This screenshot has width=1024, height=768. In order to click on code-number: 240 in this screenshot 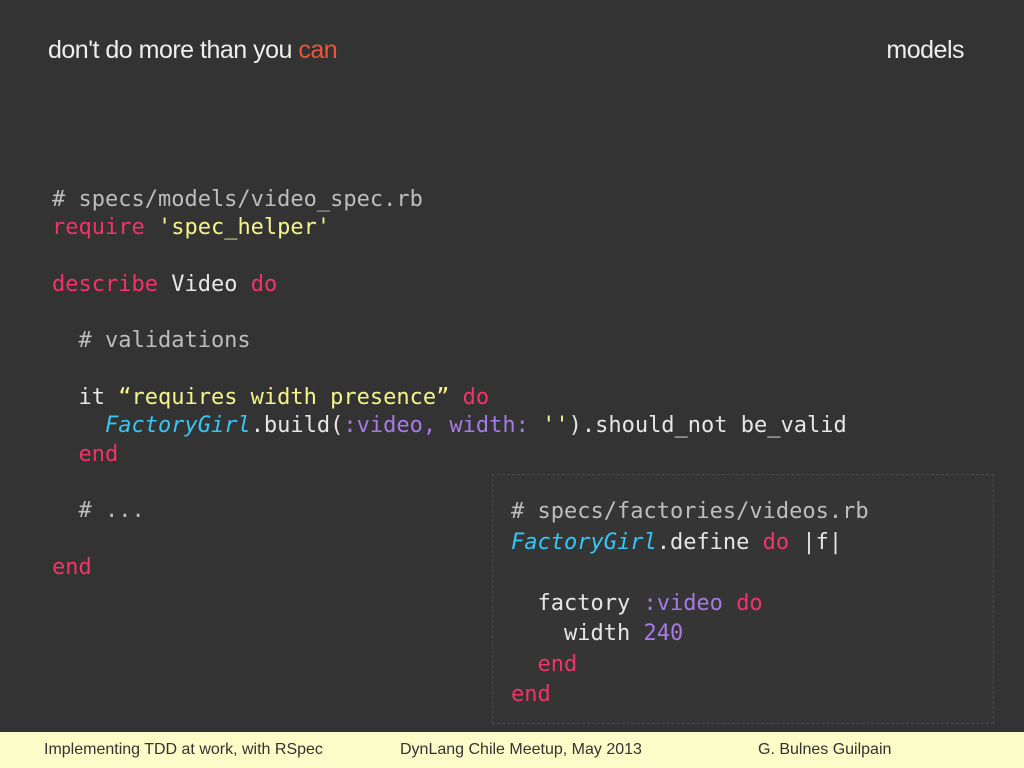, I will do `click(663, 633)`.